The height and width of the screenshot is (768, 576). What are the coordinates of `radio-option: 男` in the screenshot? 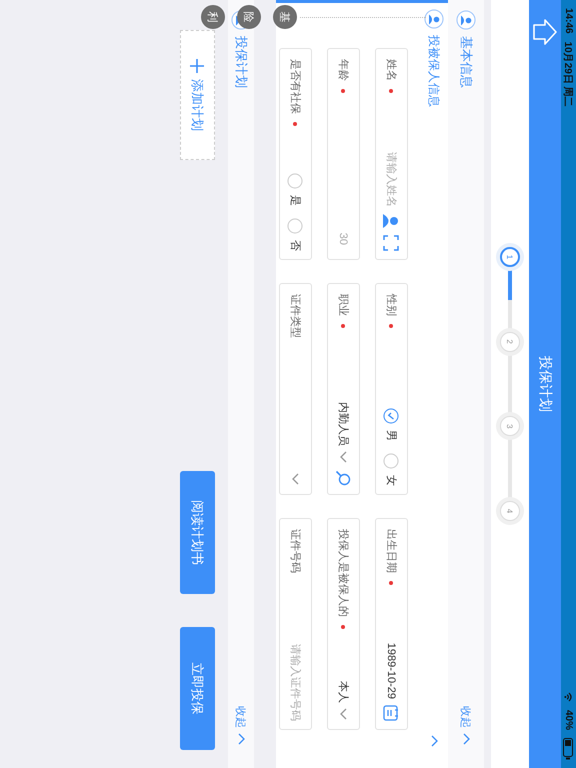 It's located at (392, 424).